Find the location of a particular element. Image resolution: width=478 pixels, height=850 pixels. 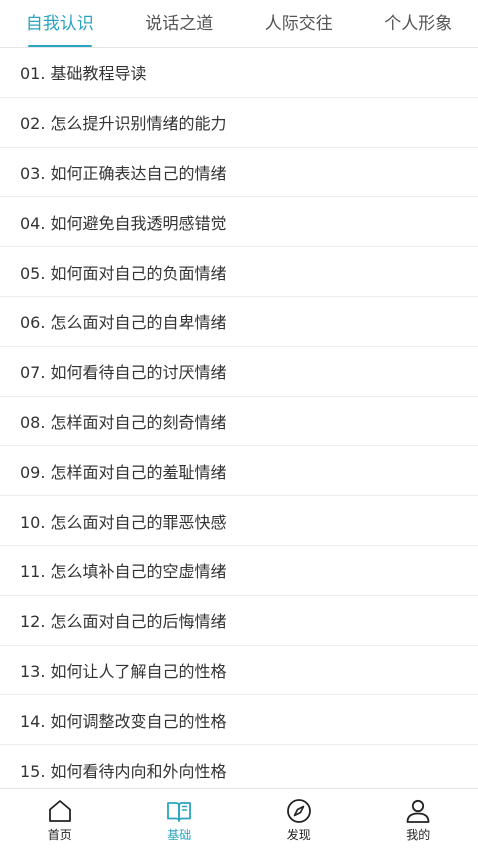

tab-speaking: 说话之道 is located at coordinates (180, 24).